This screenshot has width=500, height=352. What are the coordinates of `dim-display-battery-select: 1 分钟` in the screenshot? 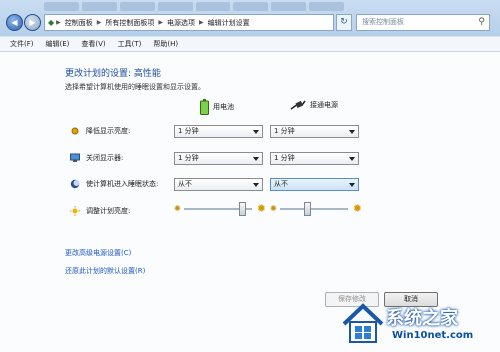 It's located at (218, 131).